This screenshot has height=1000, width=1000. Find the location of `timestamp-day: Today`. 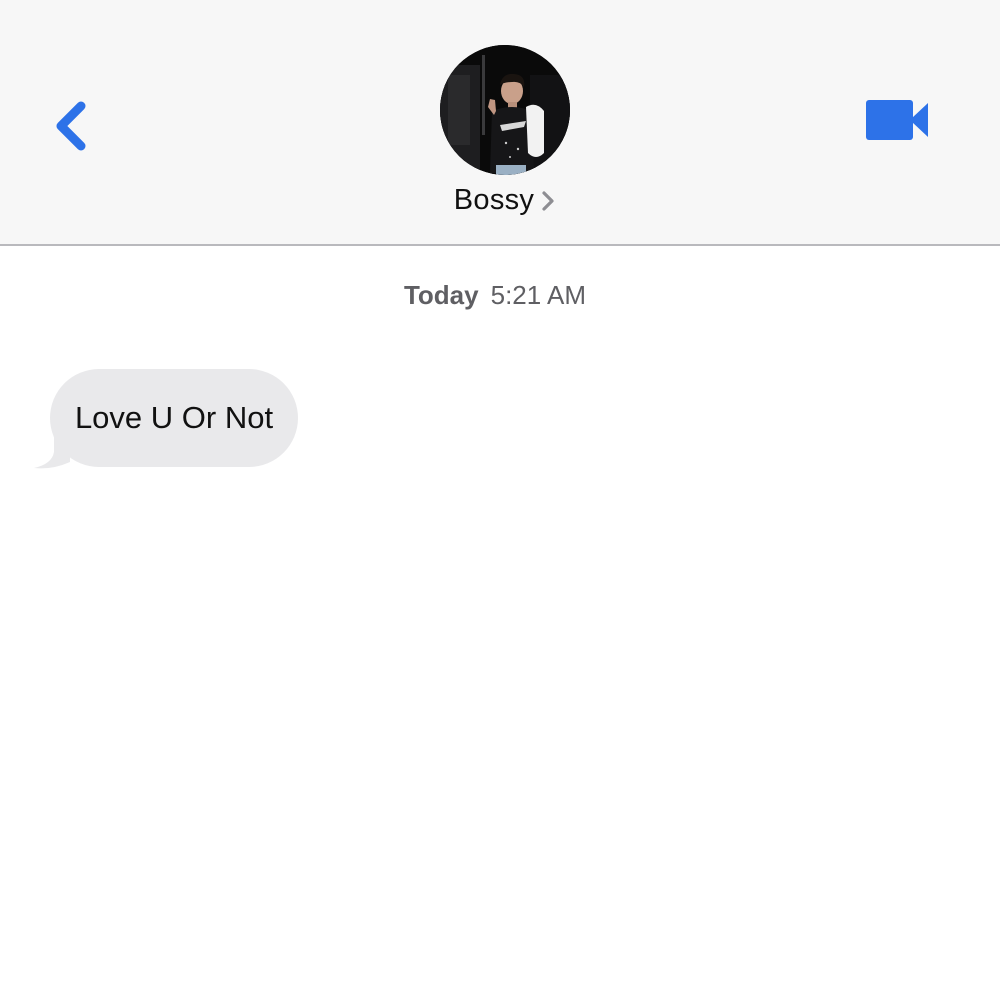

timestamp-day: Today is located at coordinates (441, 295).